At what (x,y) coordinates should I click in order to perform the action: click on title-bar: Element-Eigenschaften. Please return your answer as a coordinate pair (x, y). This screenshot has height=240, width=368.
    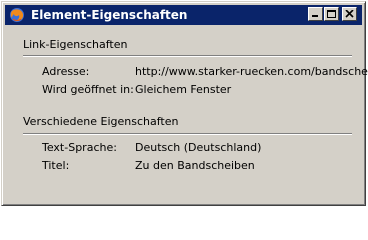
    Looking at the image, I should click on (183, 15).